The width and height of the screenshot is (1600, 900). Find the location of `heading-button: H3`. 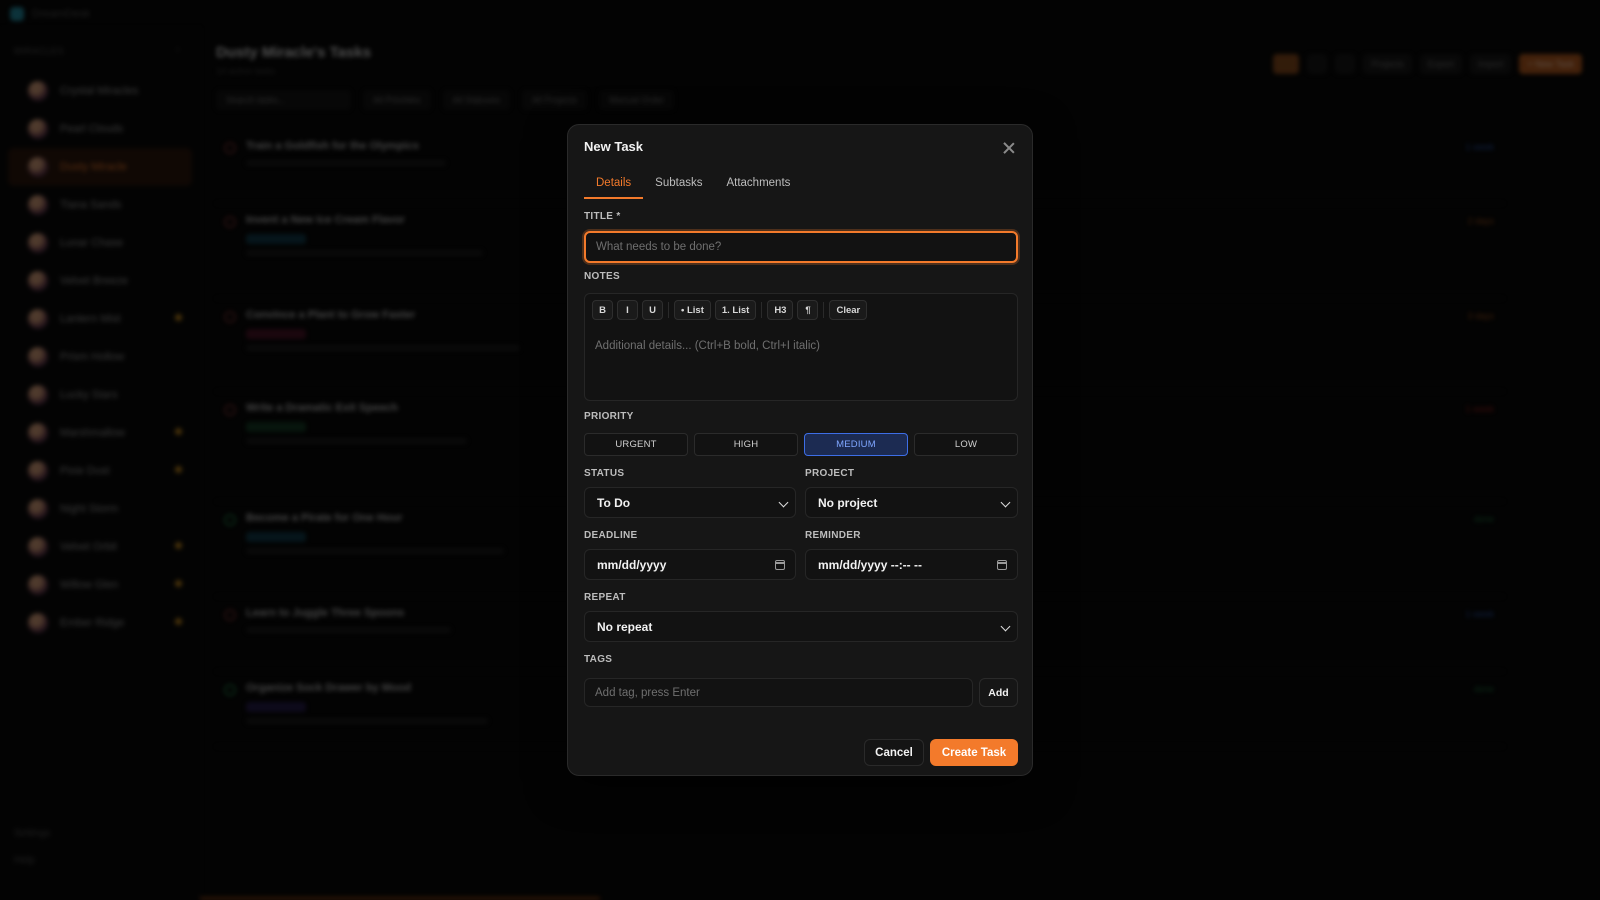

heading-button: H3 is located at coordinates (780, 310).